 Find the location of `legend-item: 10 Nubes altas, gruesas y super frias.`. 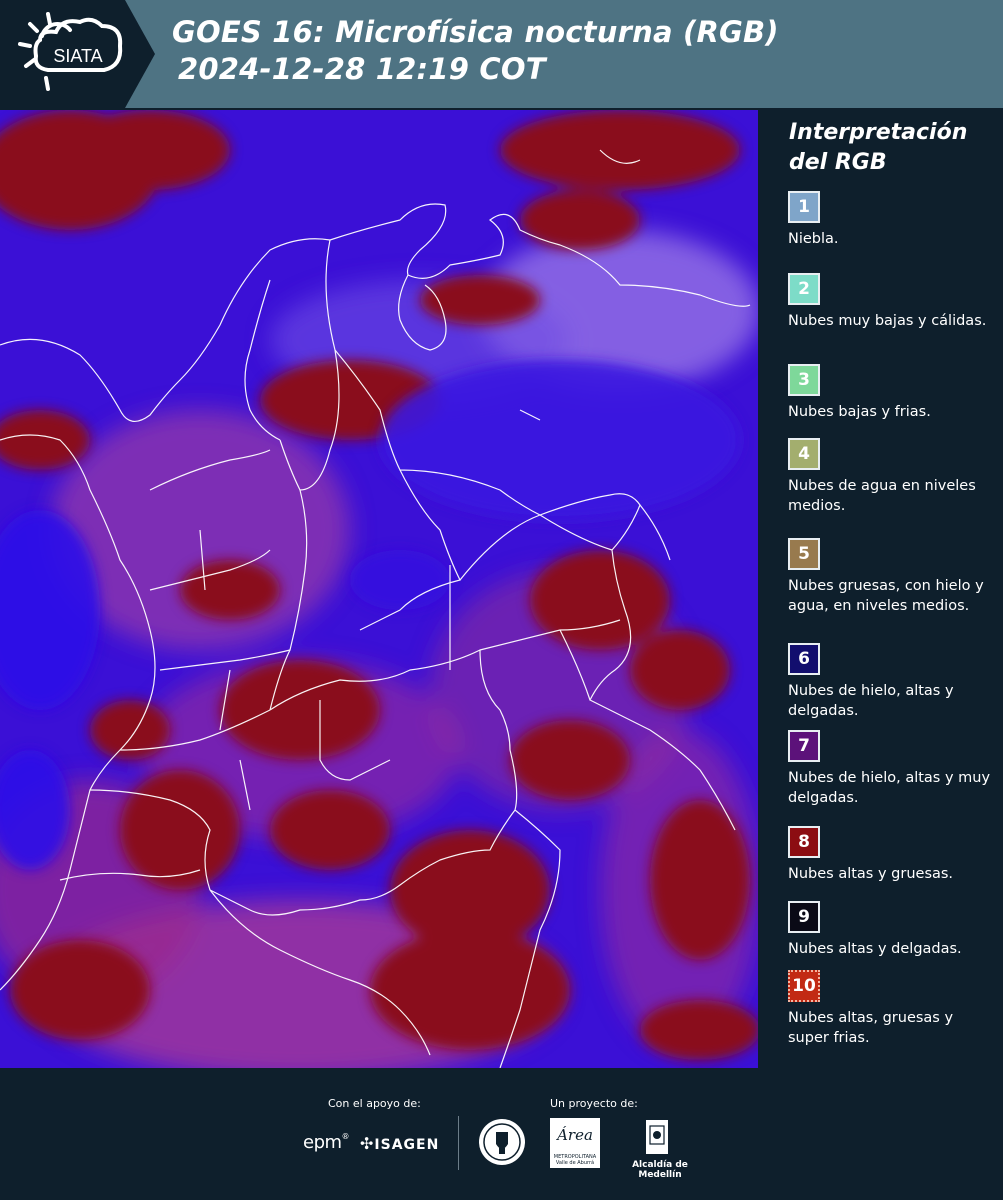

legend-item: 10 Nubes altas, gruesas y super frias. is located at coordinates (890, 1009).